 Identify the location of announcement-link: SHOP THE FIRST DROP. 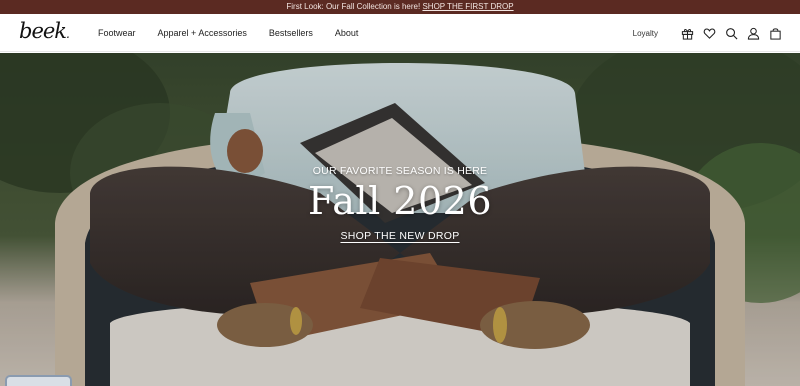
(467, 6).